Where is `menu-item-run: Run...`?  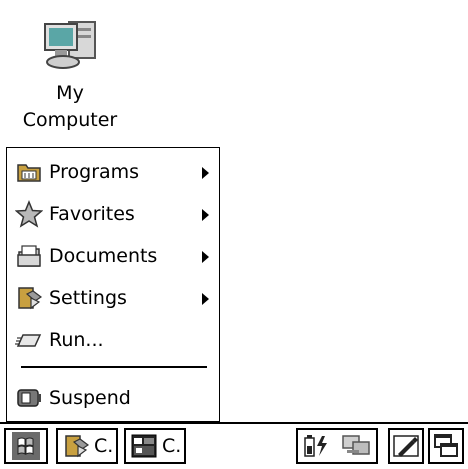 menu-item-run: Run... is located at coordinates (115, 340).